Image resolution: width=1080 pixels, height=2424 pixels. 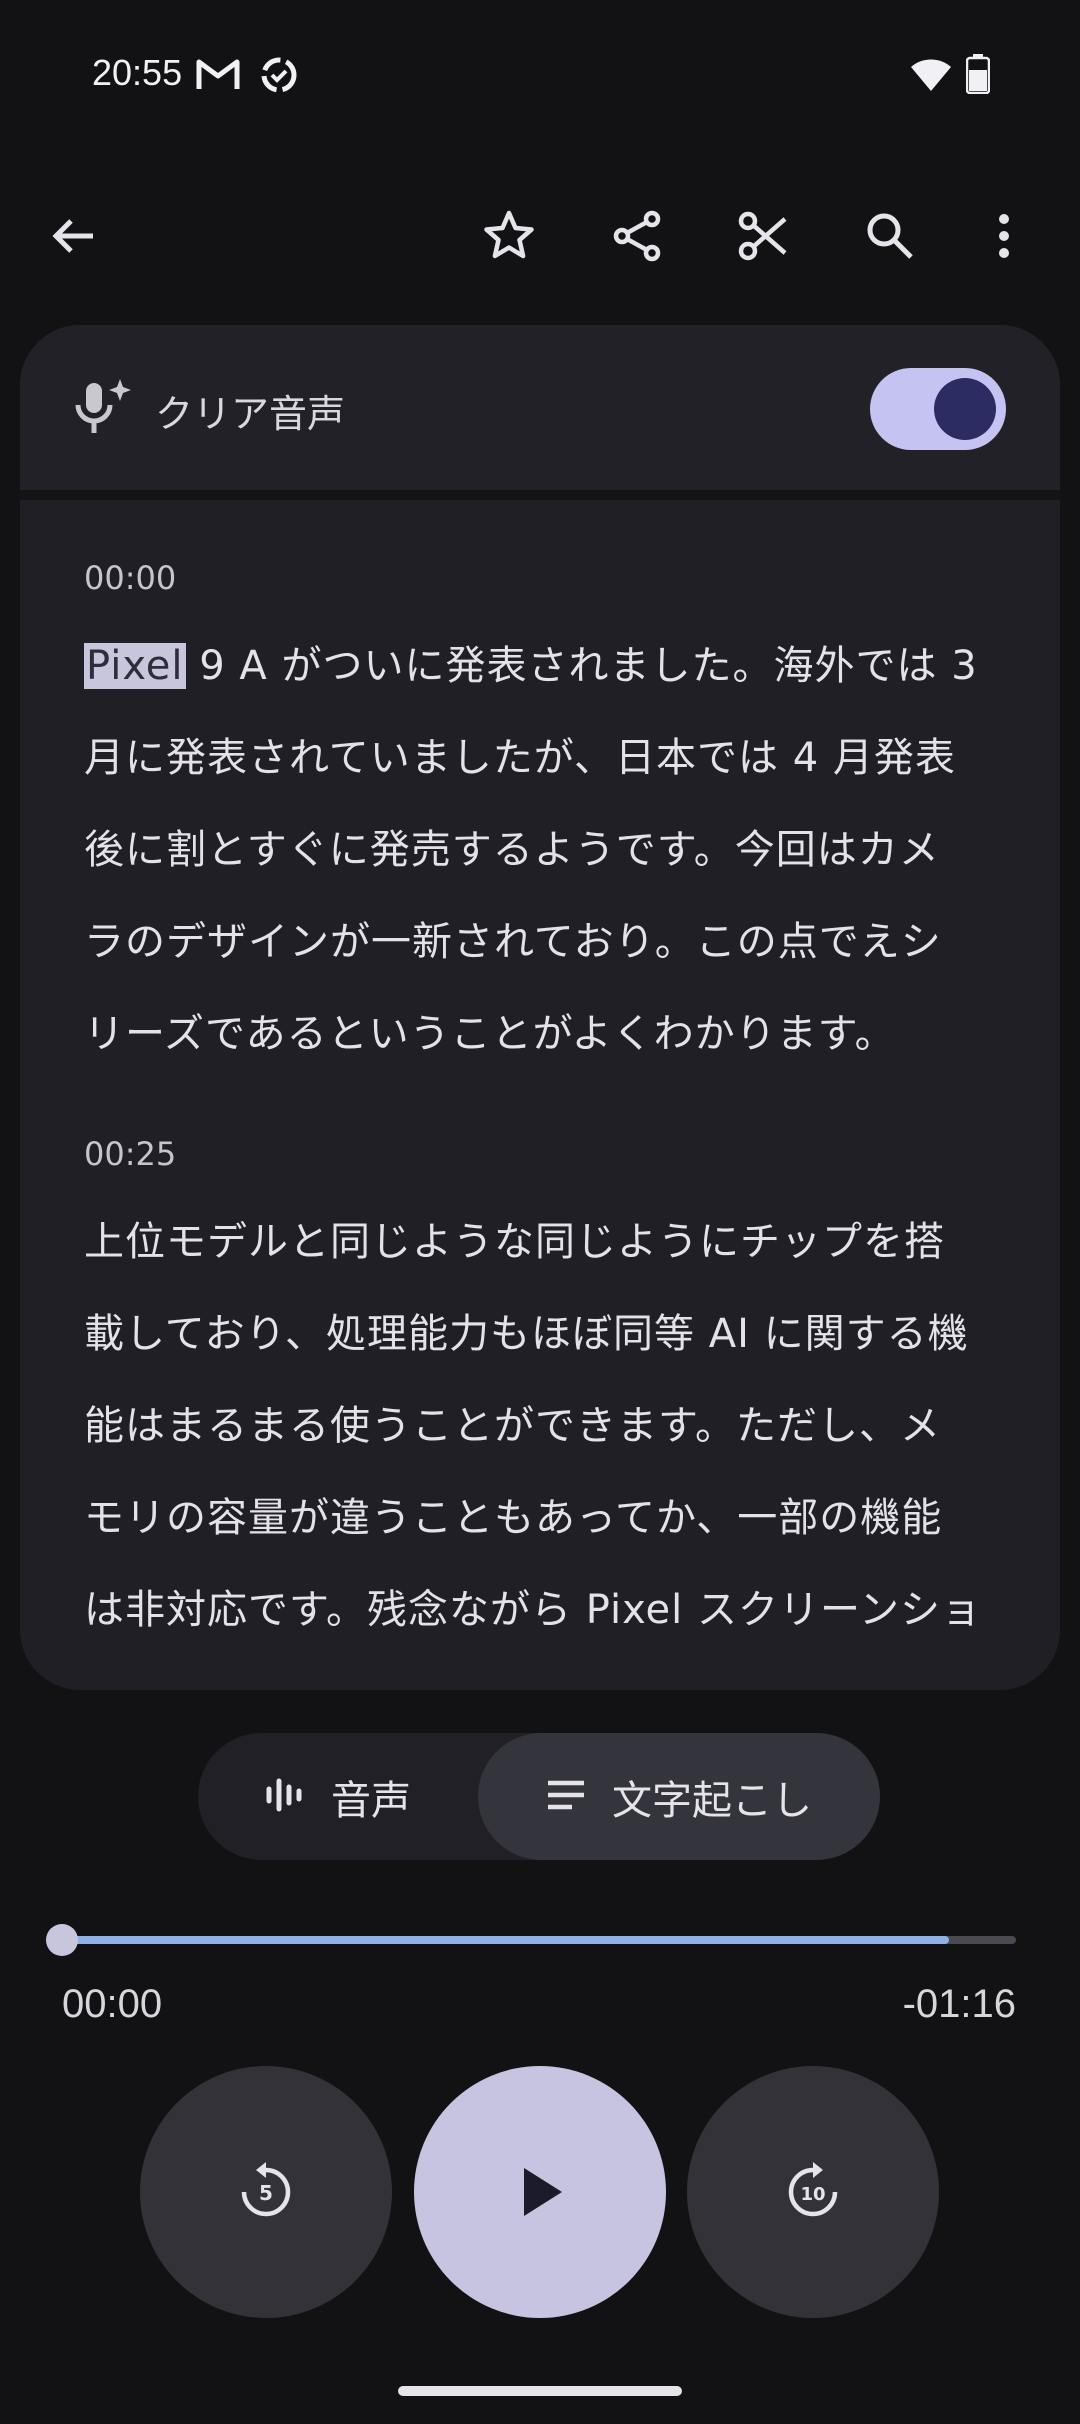 I want to click on home-indicator, so click(x=540, y=2391).